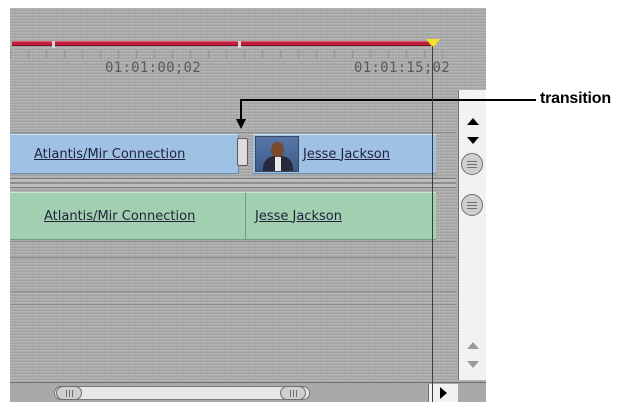 The width and height of the screenshot is (626, 402). Describe the element at coordinates (233, 64) in the screenshot. I see `timeline-ruler: 01:01:00;02 01:01:15;02` at that location.